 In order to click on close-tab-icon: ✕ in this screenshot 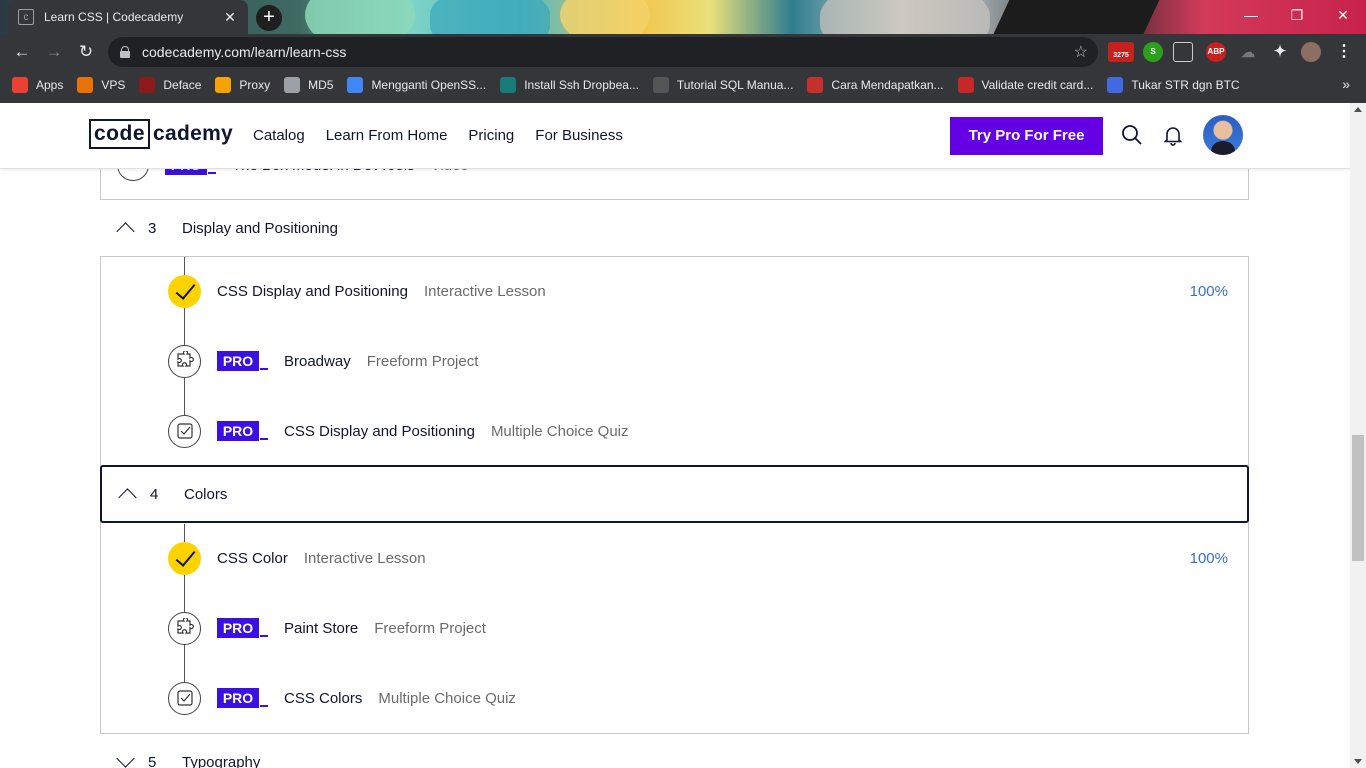, I will do `click(230, 17)`.